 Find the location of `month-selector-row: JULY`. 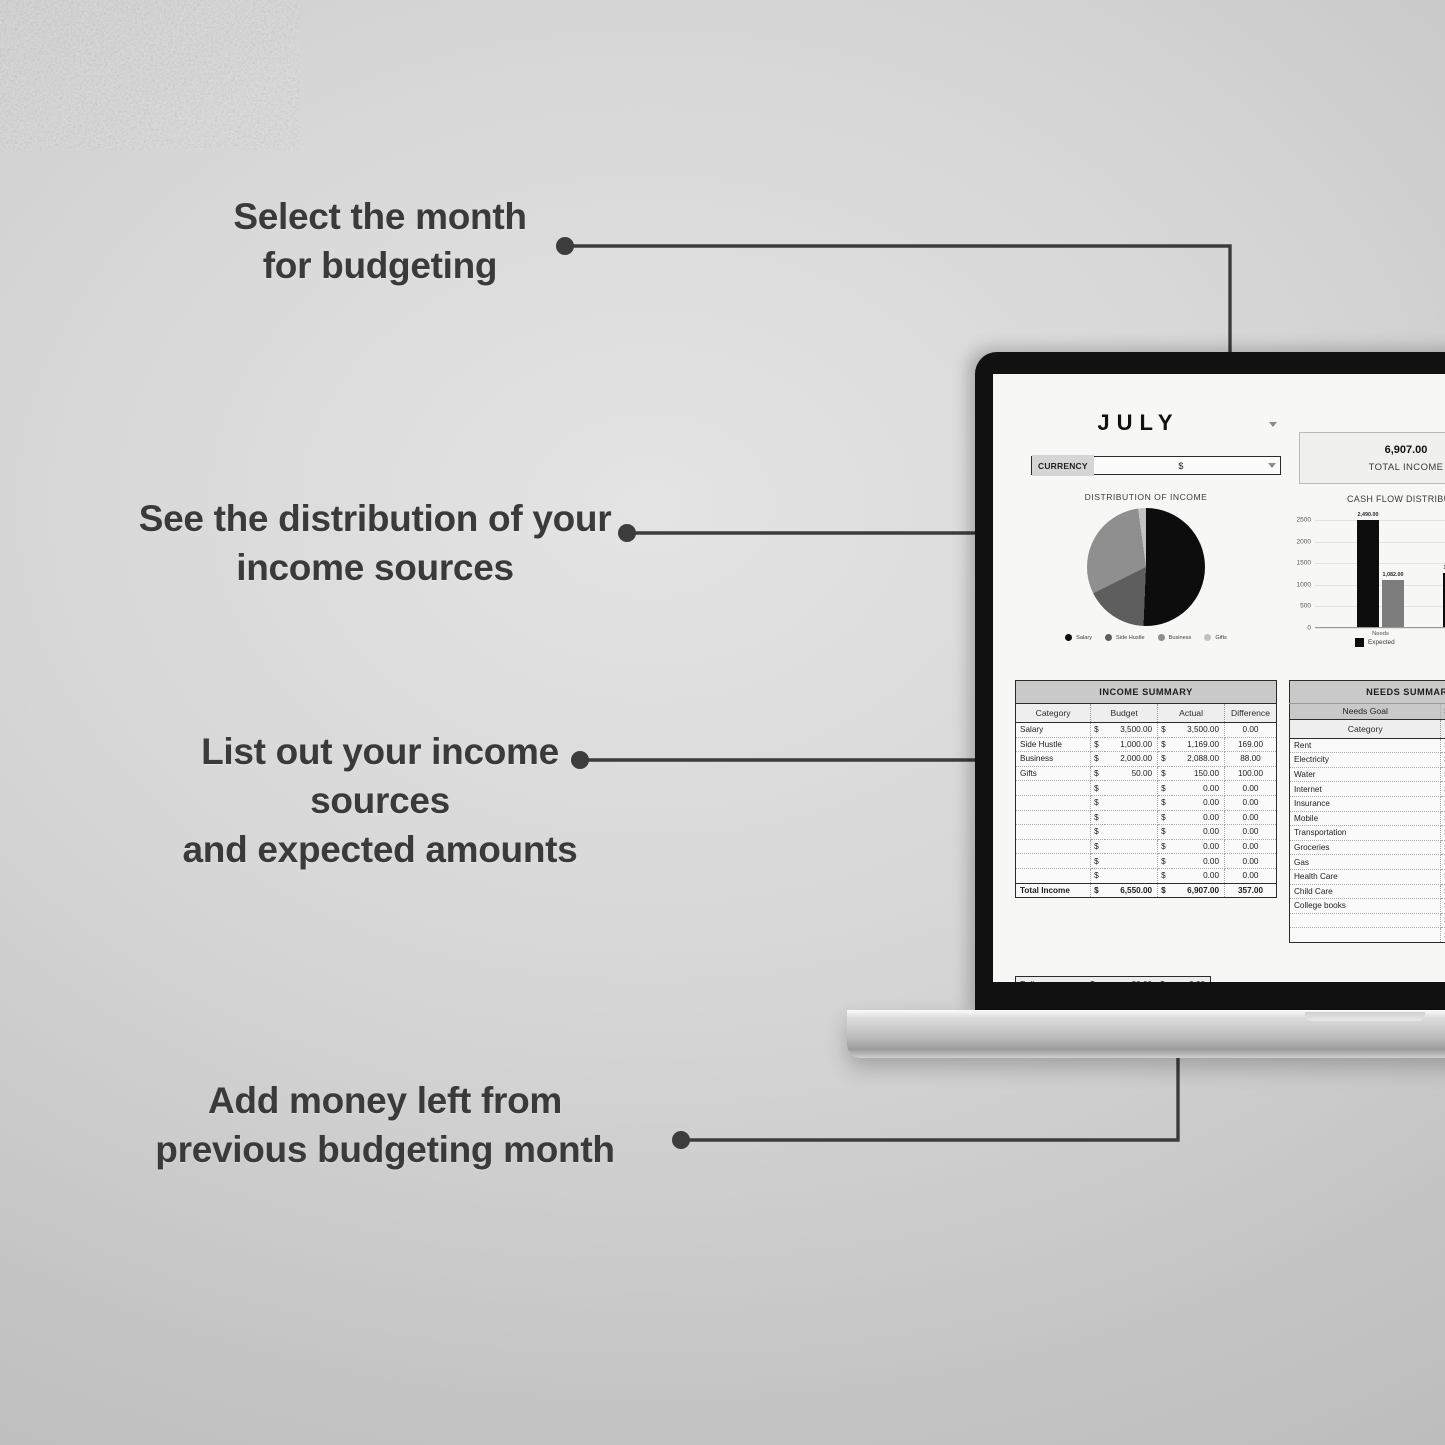

month-selector-row: JULY is located at coordinates (1155, 427).